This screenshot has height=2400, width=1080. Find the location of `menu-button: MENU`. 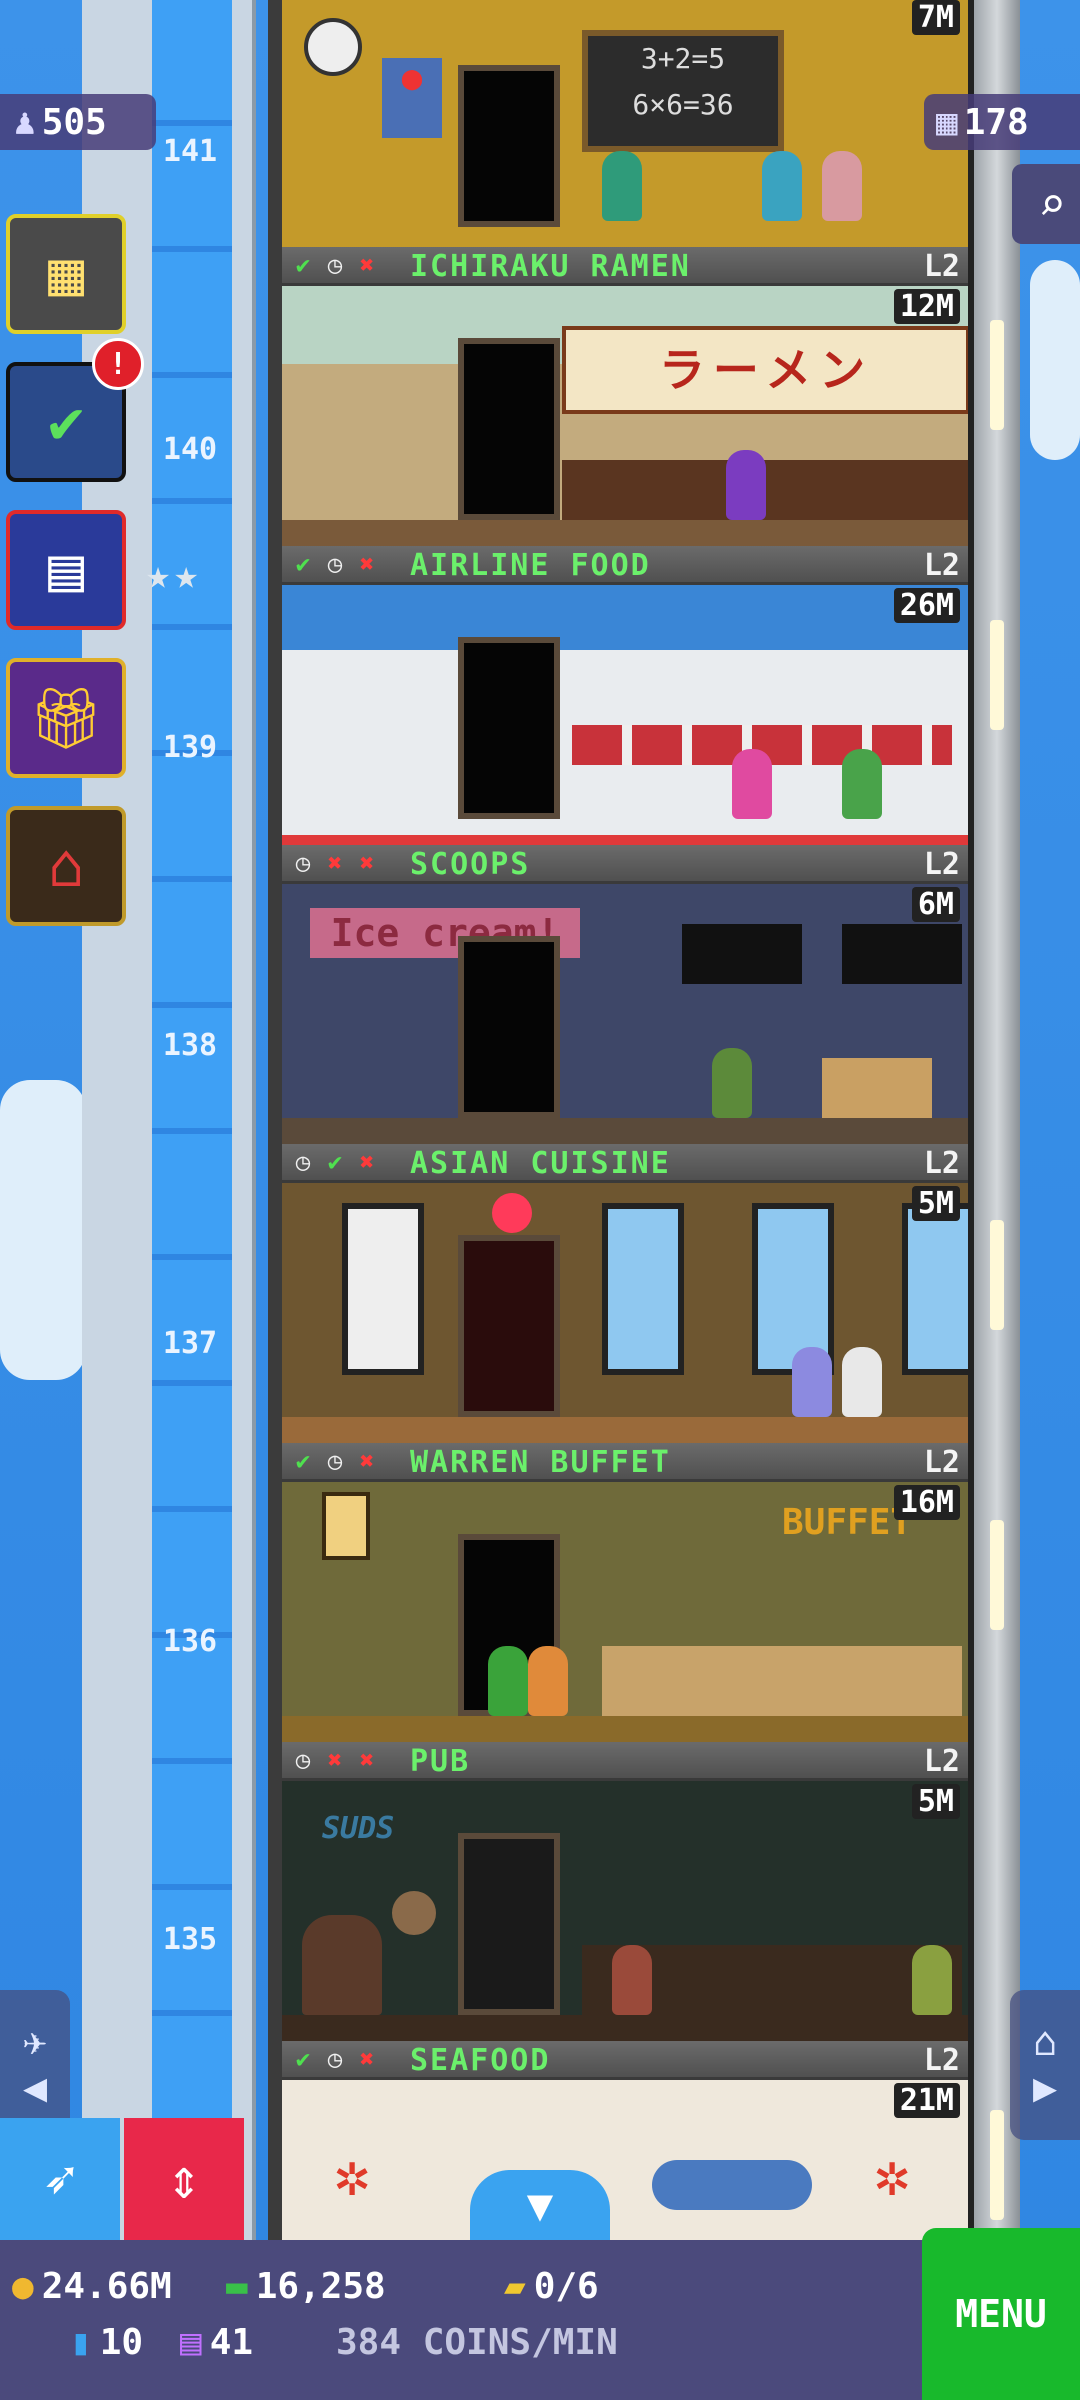

menu-button: MENU is located at coordinates (1001, 2314).